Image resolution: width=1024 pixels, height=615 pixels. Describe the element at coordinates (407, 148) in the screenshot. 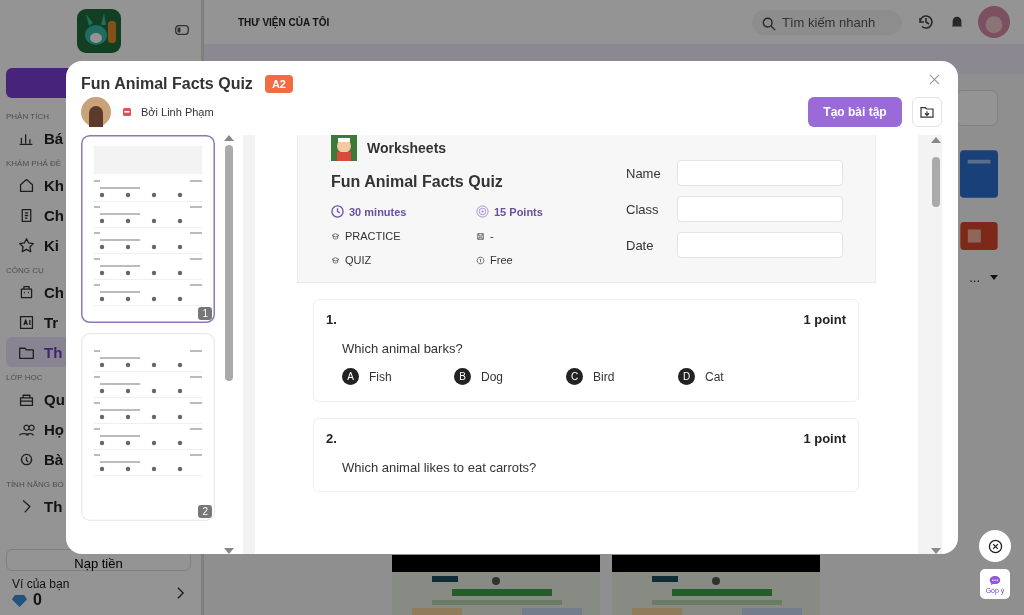

I see `brand-name: Worksheets` at that location.